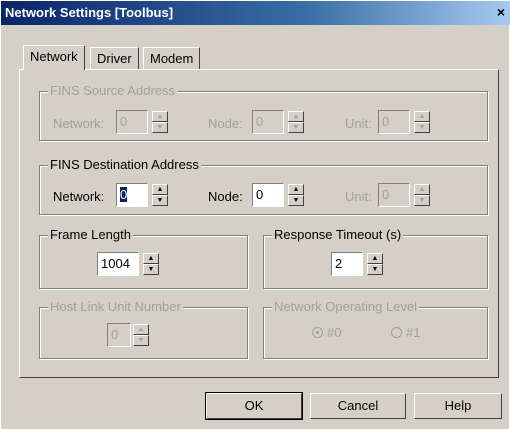 This screenshot has width=510, height=429. What do you see at coordinates (396, 332) in the screenshot?
I see `level-1-radio` at bounding box center [396, 332].